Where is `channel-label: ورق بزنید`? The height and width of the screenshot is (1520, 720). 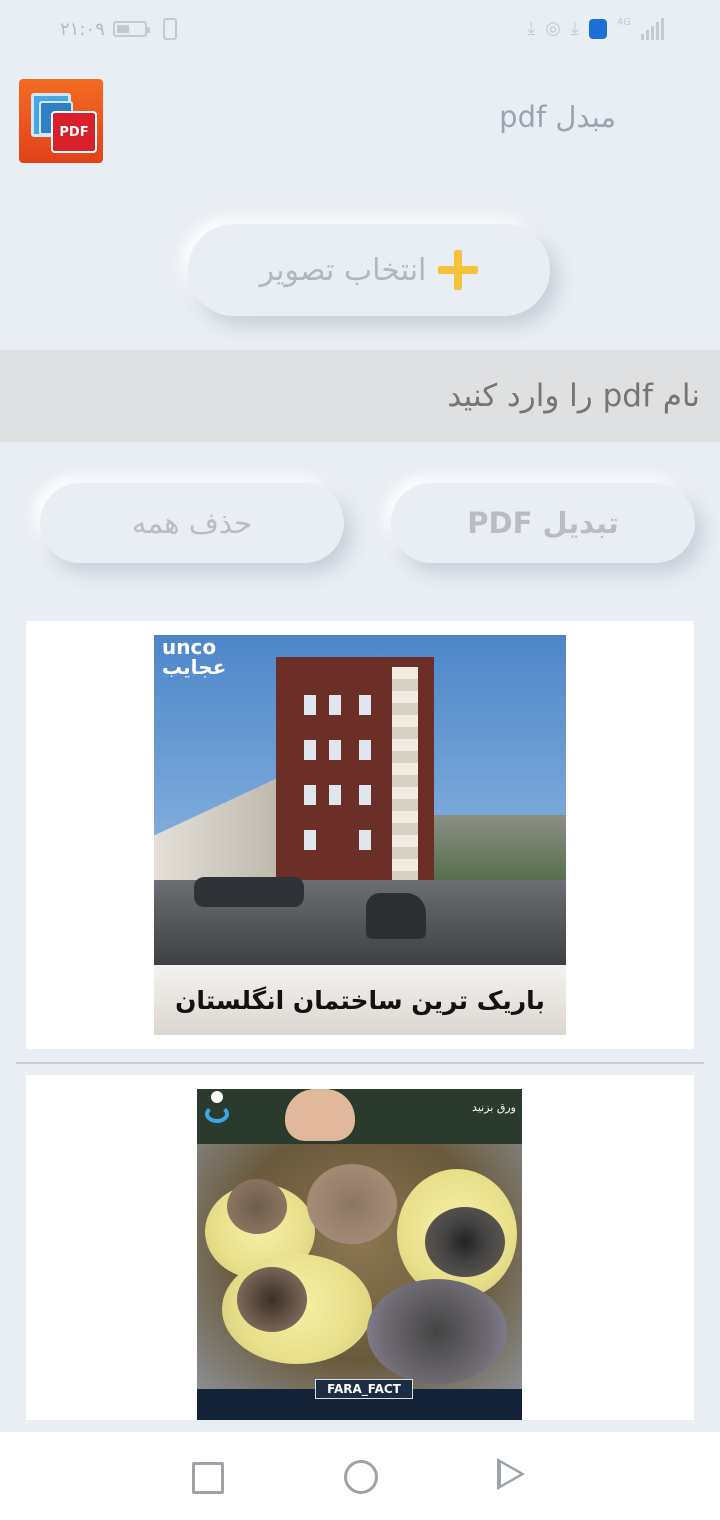 channel-label: ورق بزنید is located at coordinates (494, 1107).